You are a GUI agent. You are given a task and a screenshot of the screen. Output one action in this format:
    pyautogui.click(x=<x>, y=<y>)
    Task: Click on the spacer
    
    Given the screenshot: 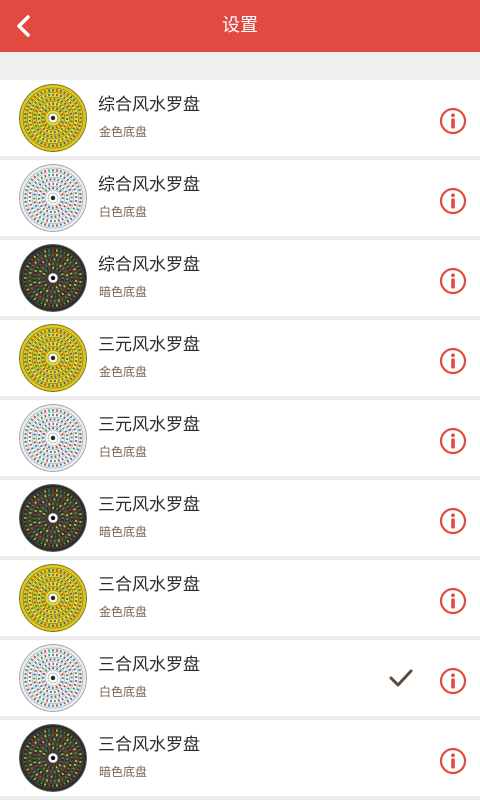 What is the action you would take?
    pyautogui.click(x=240, y=66)
    